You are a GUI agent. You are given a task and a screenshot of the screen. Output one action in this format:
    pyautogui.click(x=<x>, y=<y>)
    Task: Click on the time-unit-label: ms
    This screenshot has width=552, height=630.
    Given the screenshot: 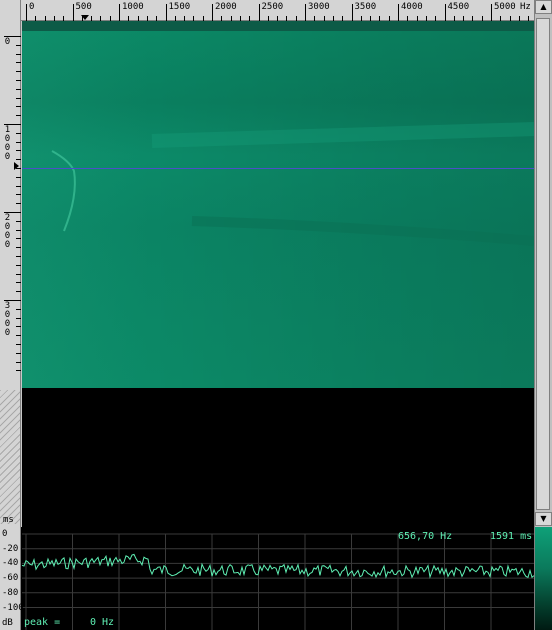 What is the action you would take?
    pyautogui.click(x=8, y=520)
    